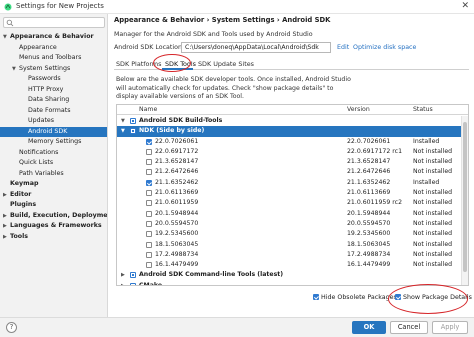 The height and width of the screenshot is (337, 474). What do you see at coordinates (53, 216) in the screenshot?
I see `sidebar-item: ▶ Build, Execution, Deployment` at bounding box center [53, 216].